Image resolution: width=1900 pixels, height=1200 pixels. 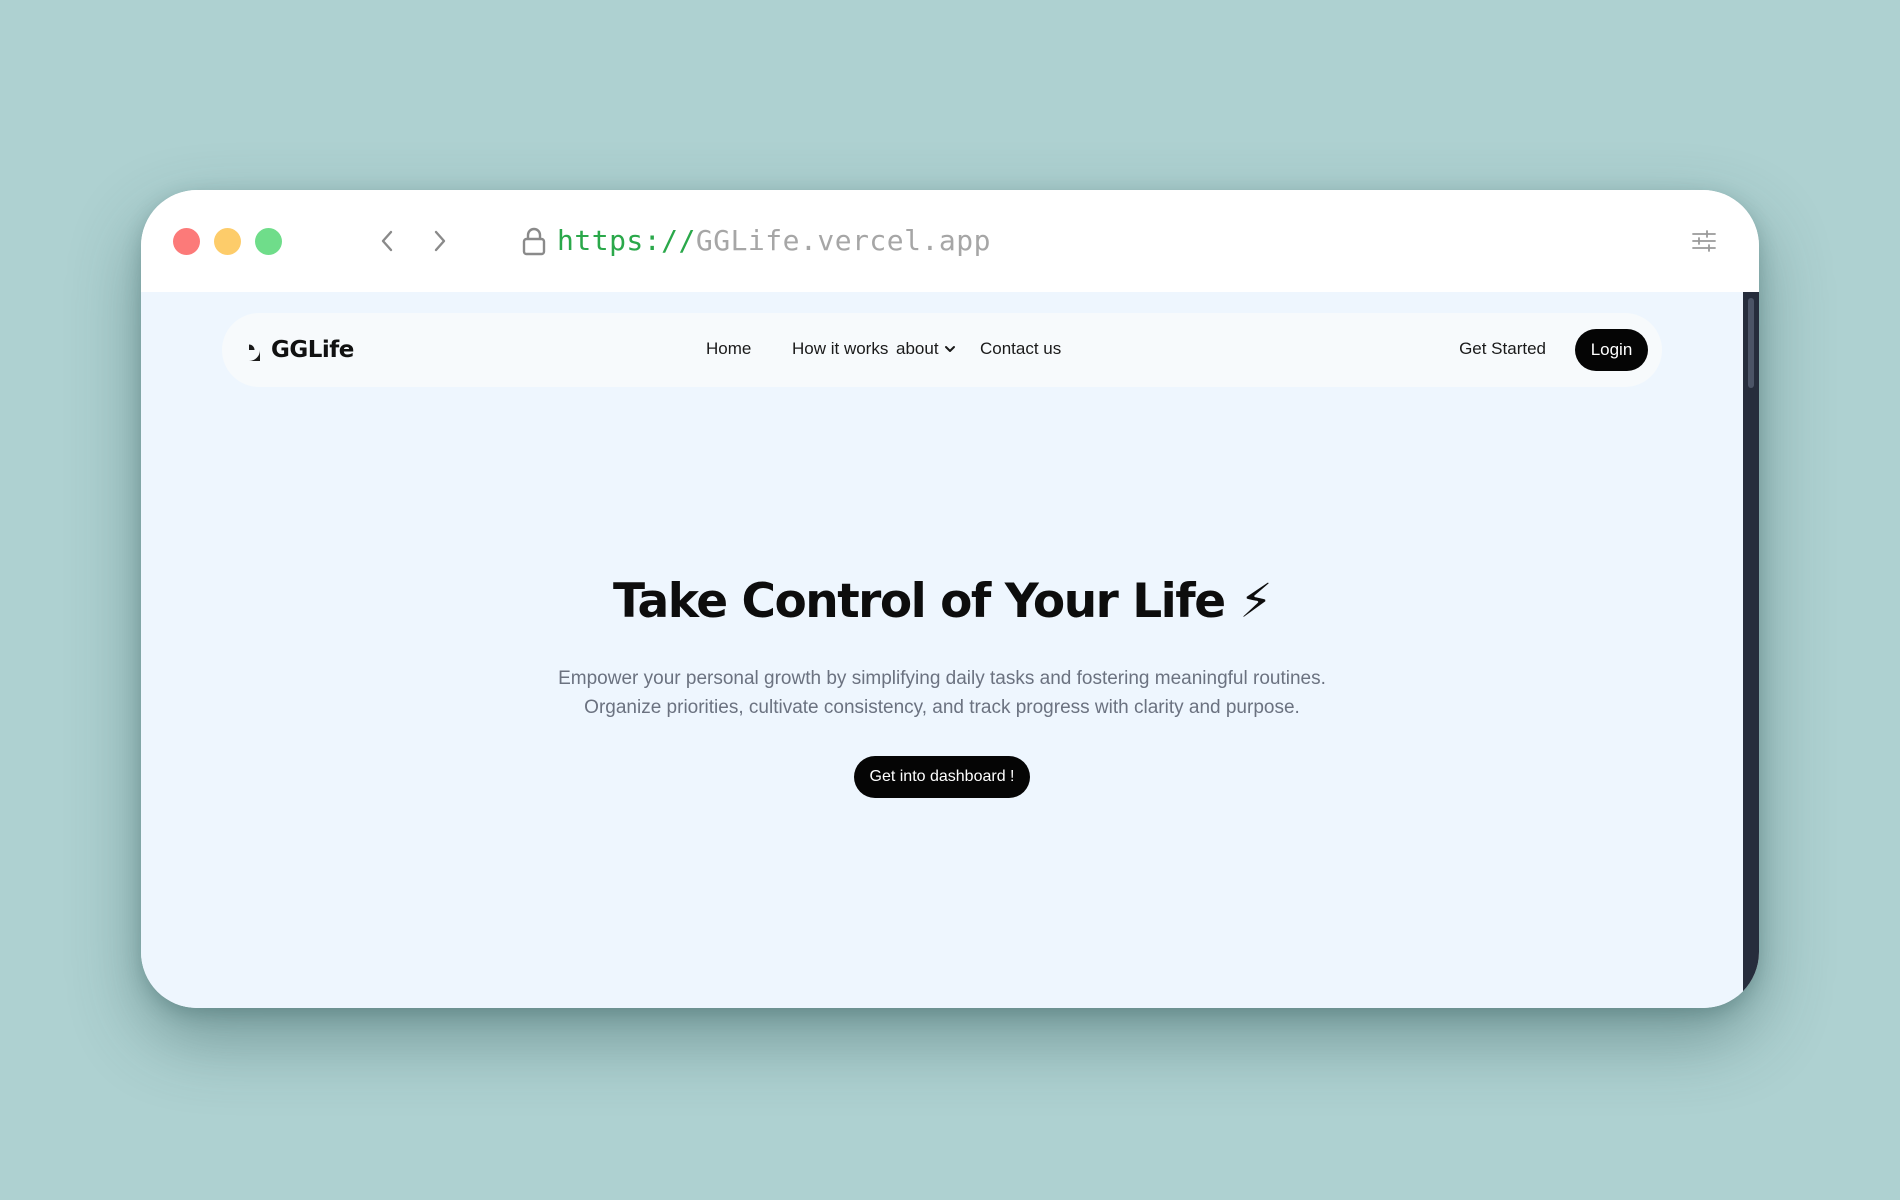 I want to click on address-bar: https://GGLife.vercel.app, so click(x=774, y=241).